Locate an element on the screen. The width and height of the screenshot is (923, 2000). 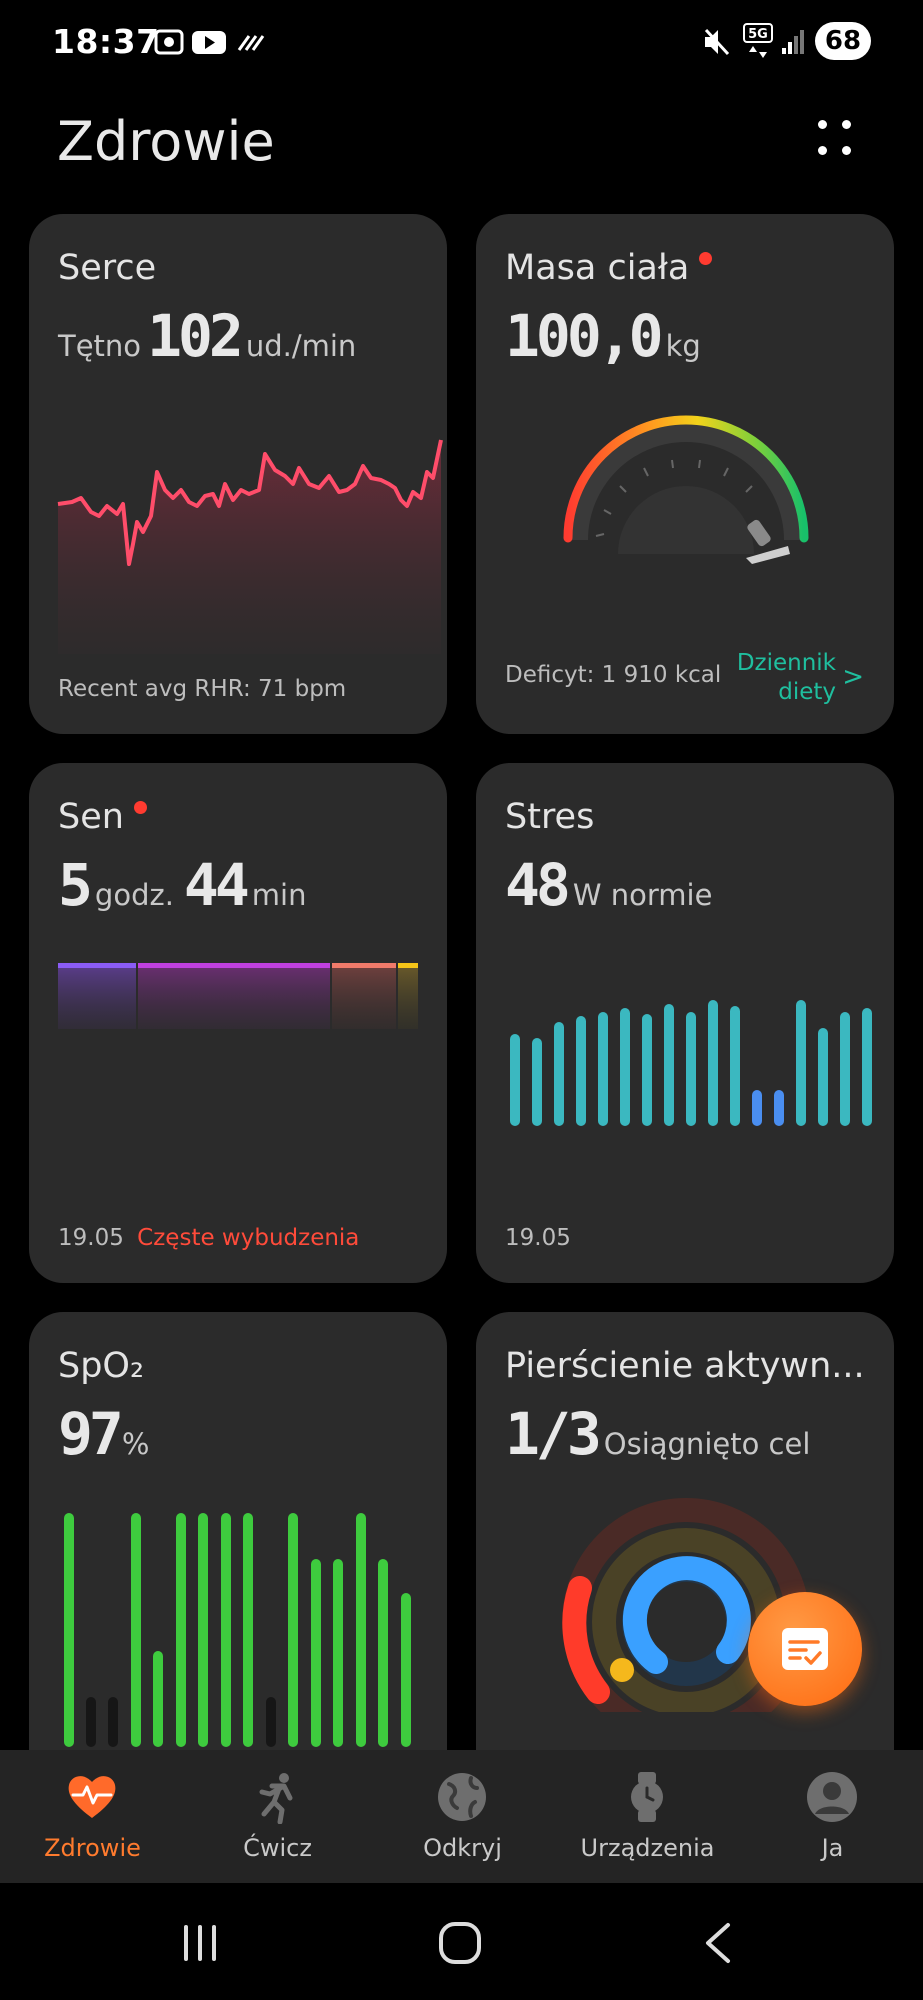
back-icon is located at coordinates (718, 1943).